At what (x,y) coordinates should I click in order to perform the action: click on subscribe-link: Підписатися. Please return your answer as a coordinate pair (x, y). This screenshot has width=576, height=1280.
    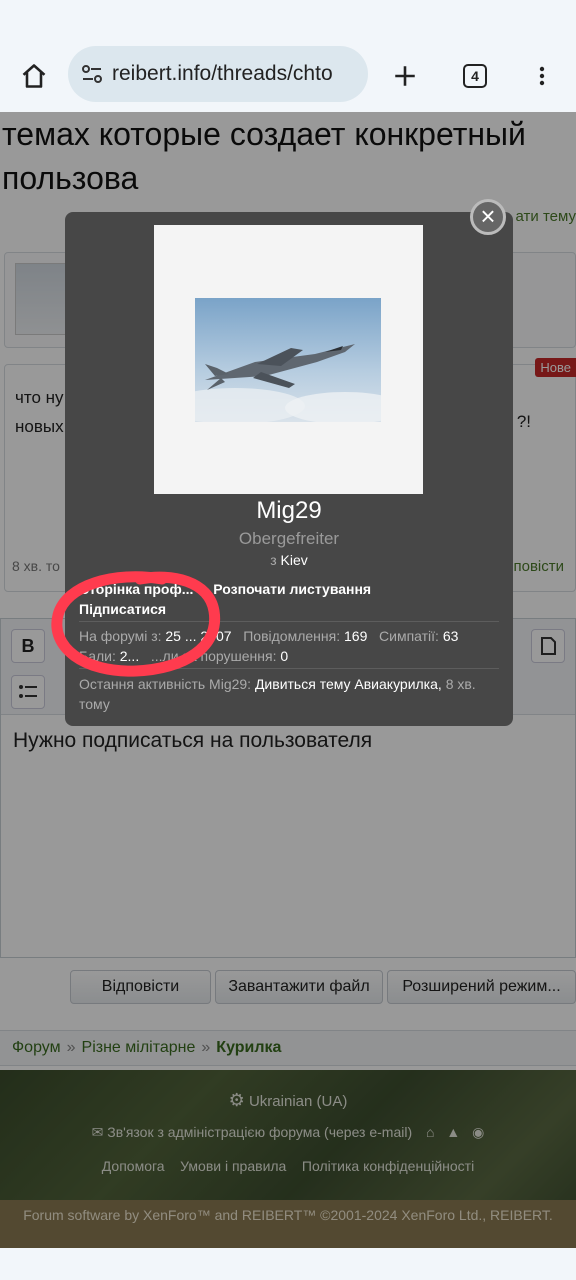
    Looking at the image, I should click on (289, 609).